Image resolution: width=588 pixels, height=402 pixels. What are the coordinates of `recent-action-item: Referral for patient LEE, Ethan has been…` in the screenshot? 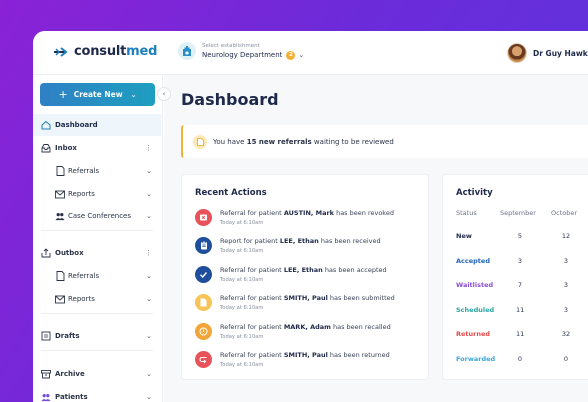 It's located at (310, 276).